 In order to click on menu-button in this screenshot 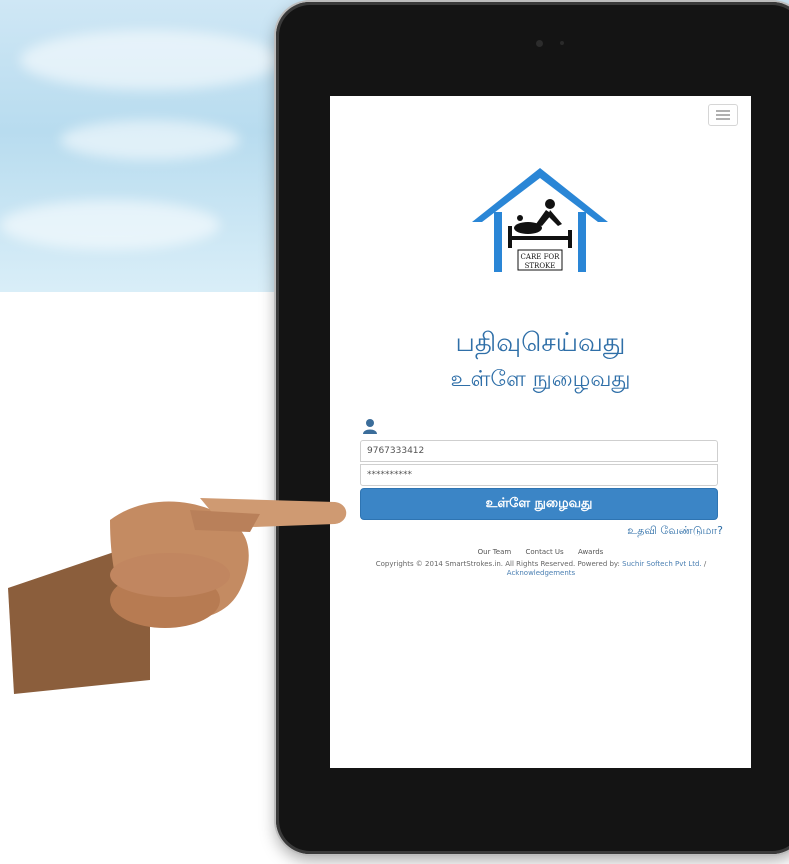, I will do `click(723, 115)`.